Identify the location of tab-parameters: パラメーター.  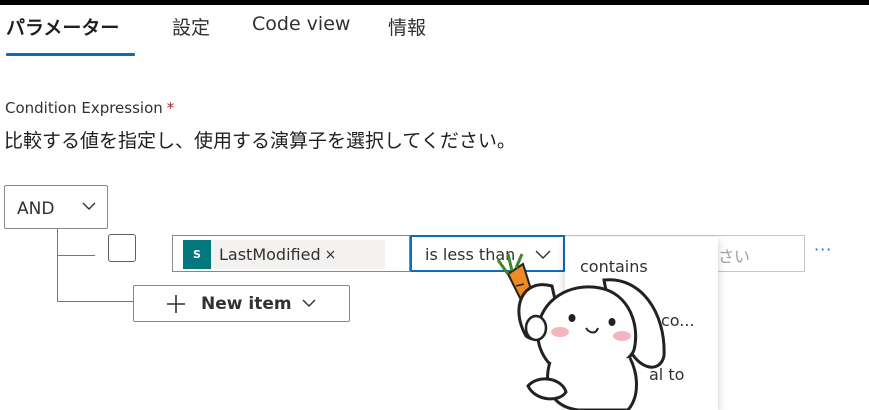
(62, 26).